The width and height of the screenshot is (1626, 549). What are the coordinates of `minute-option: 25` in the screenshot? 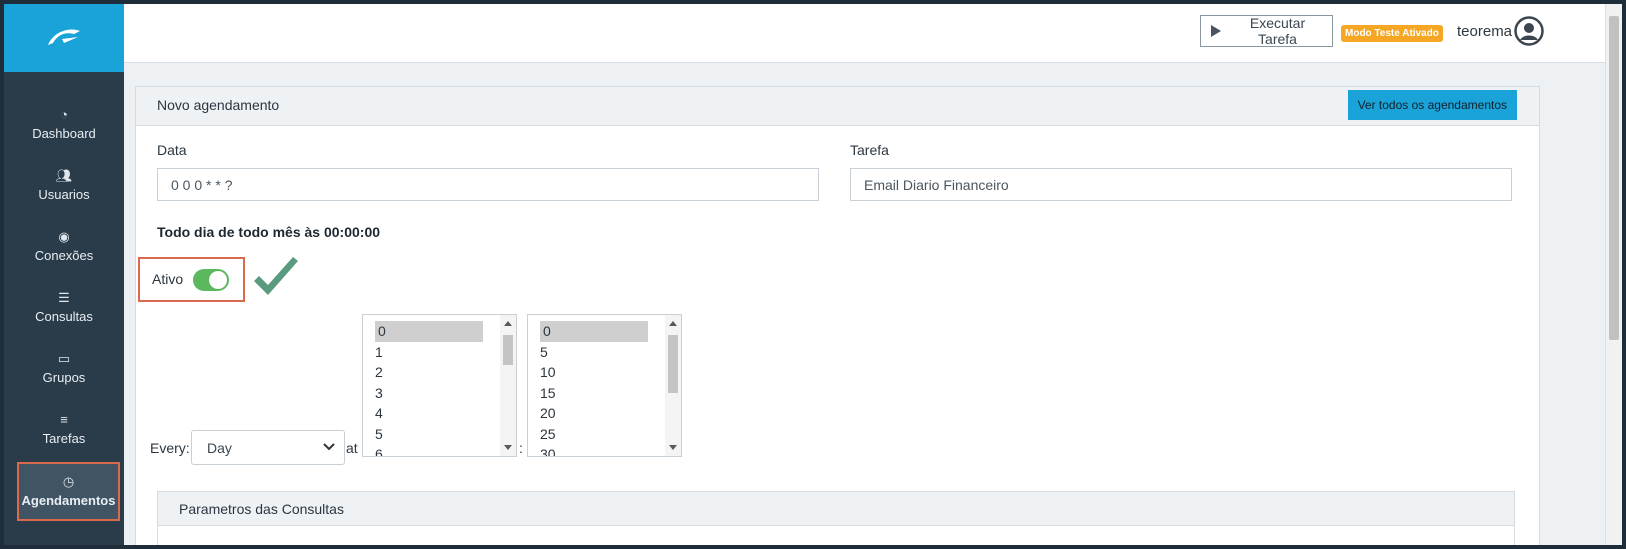 It's located at (588, 434).